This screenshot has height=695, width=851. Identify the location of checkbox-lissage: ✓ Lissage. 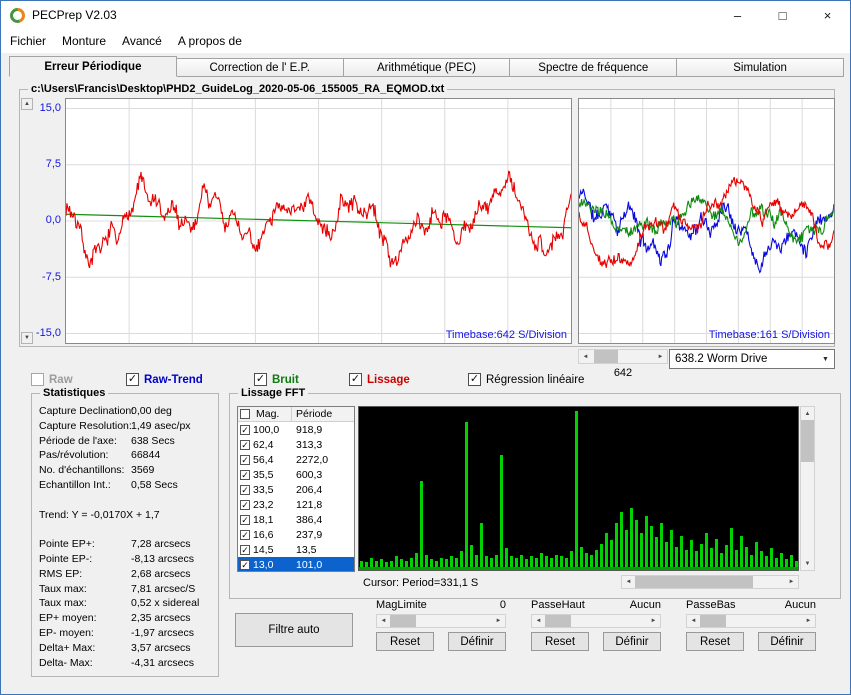
(379, 379).